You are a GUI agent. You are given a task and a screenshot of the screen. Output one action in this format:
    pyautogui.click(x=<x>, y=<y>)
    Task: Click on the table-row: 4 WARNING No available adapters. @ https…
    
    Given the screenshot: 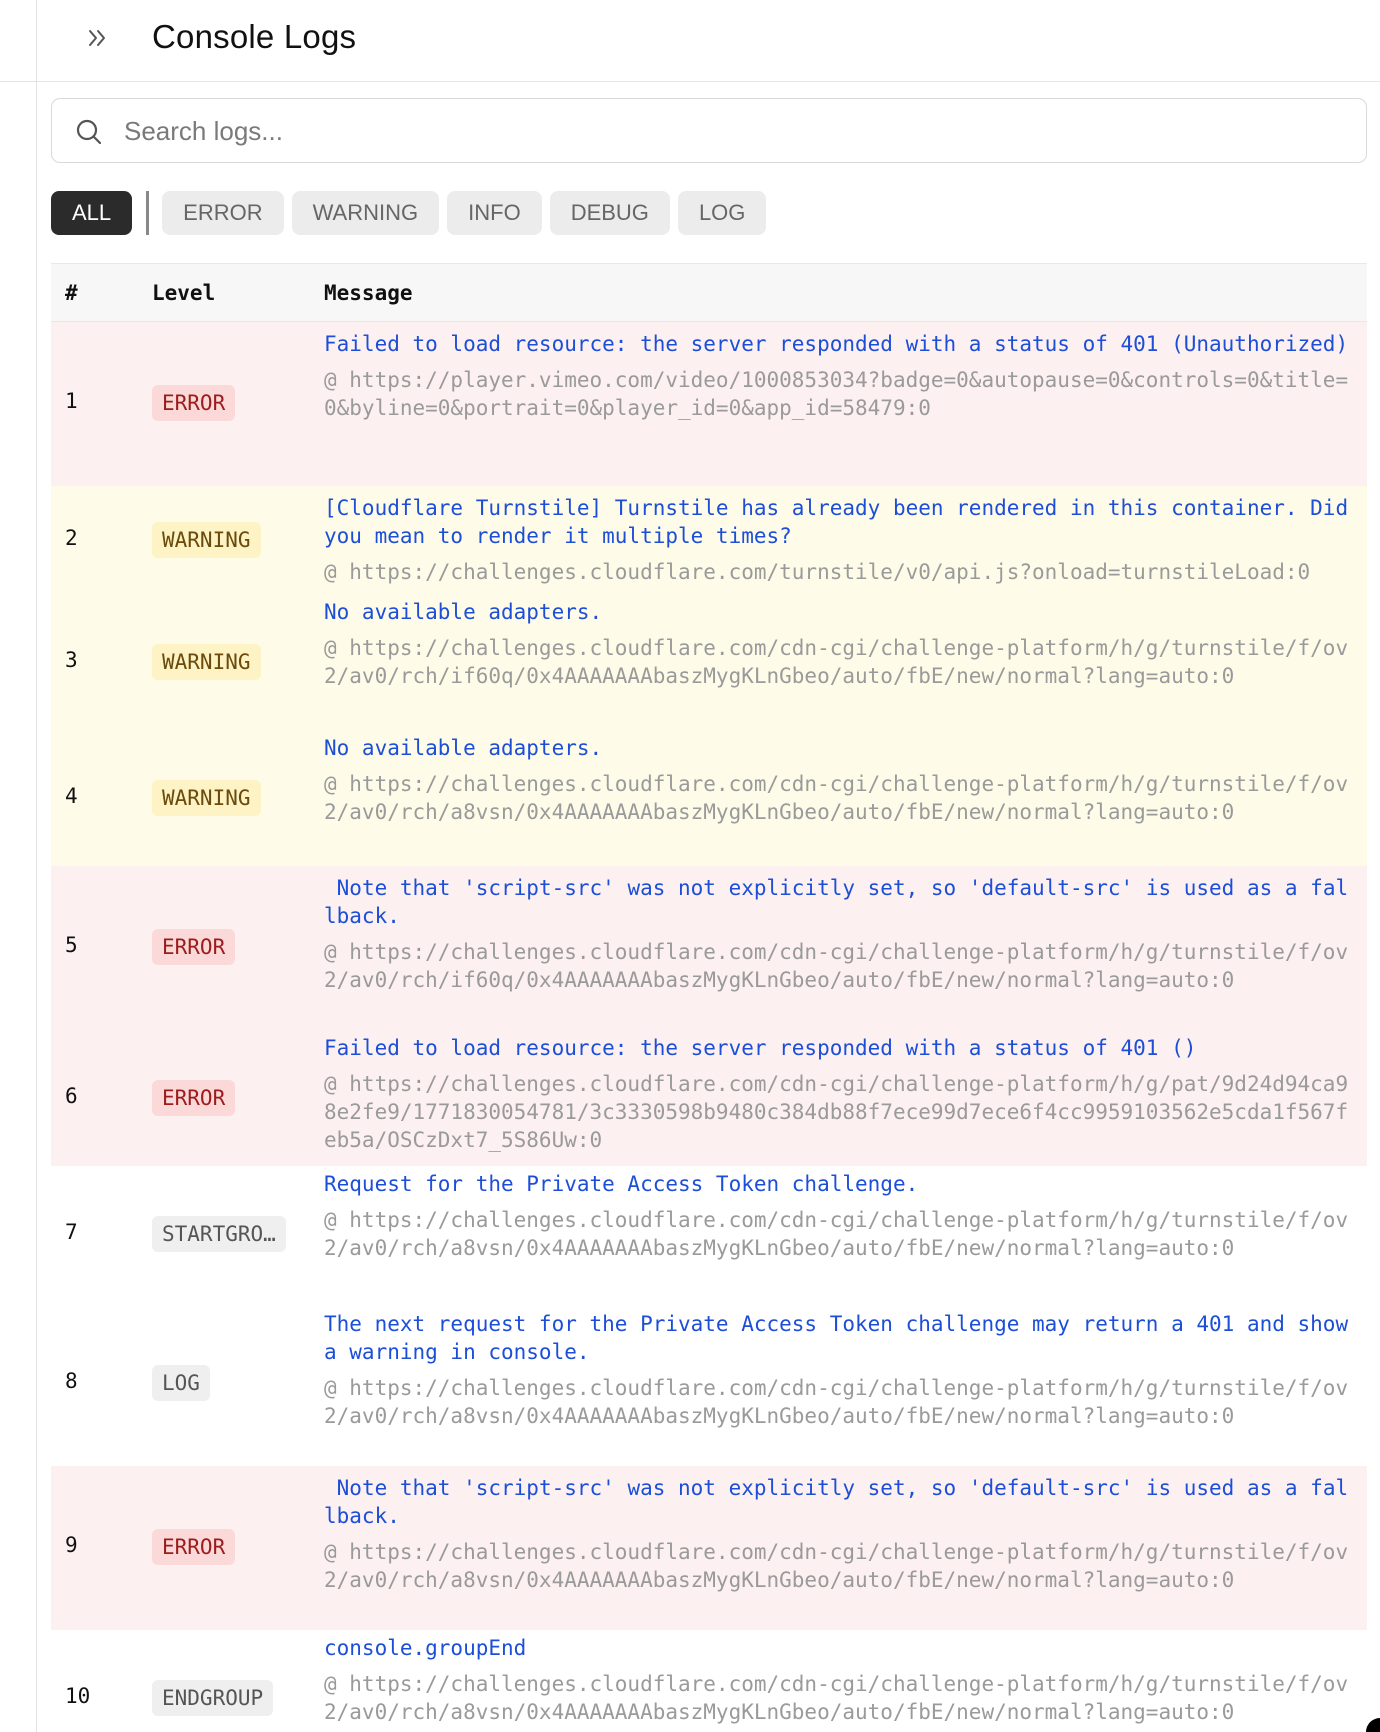 What is the action you would take?
    pyautogui.click(x=709, y=798)
    